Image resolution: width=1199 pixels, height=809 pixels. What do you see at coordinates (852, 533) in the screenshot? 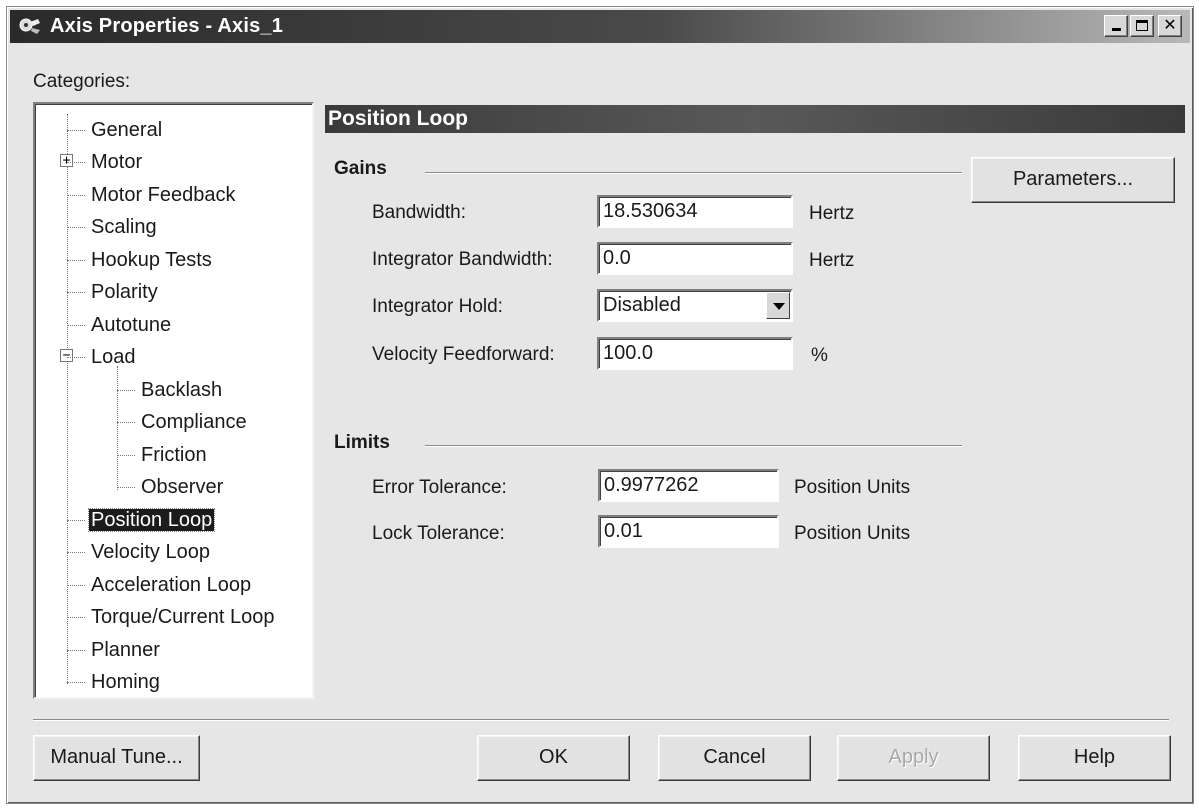
I see `lock-tolerance-unit: Position Units` at bounding box center [852, 533].